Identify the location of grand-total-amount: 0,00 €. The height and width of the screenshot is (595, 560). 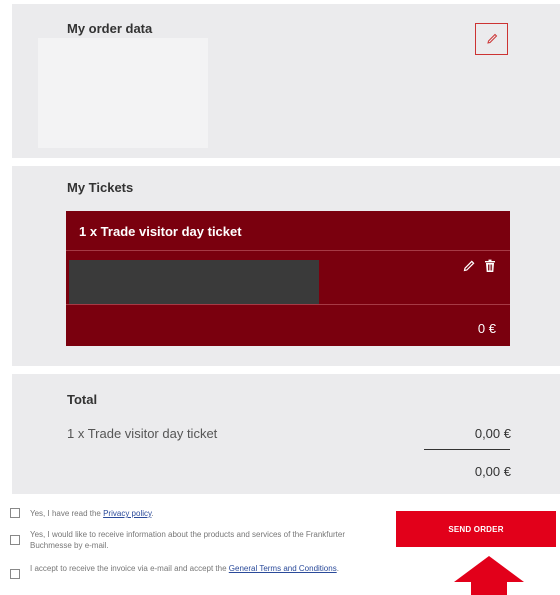
(492, 471).